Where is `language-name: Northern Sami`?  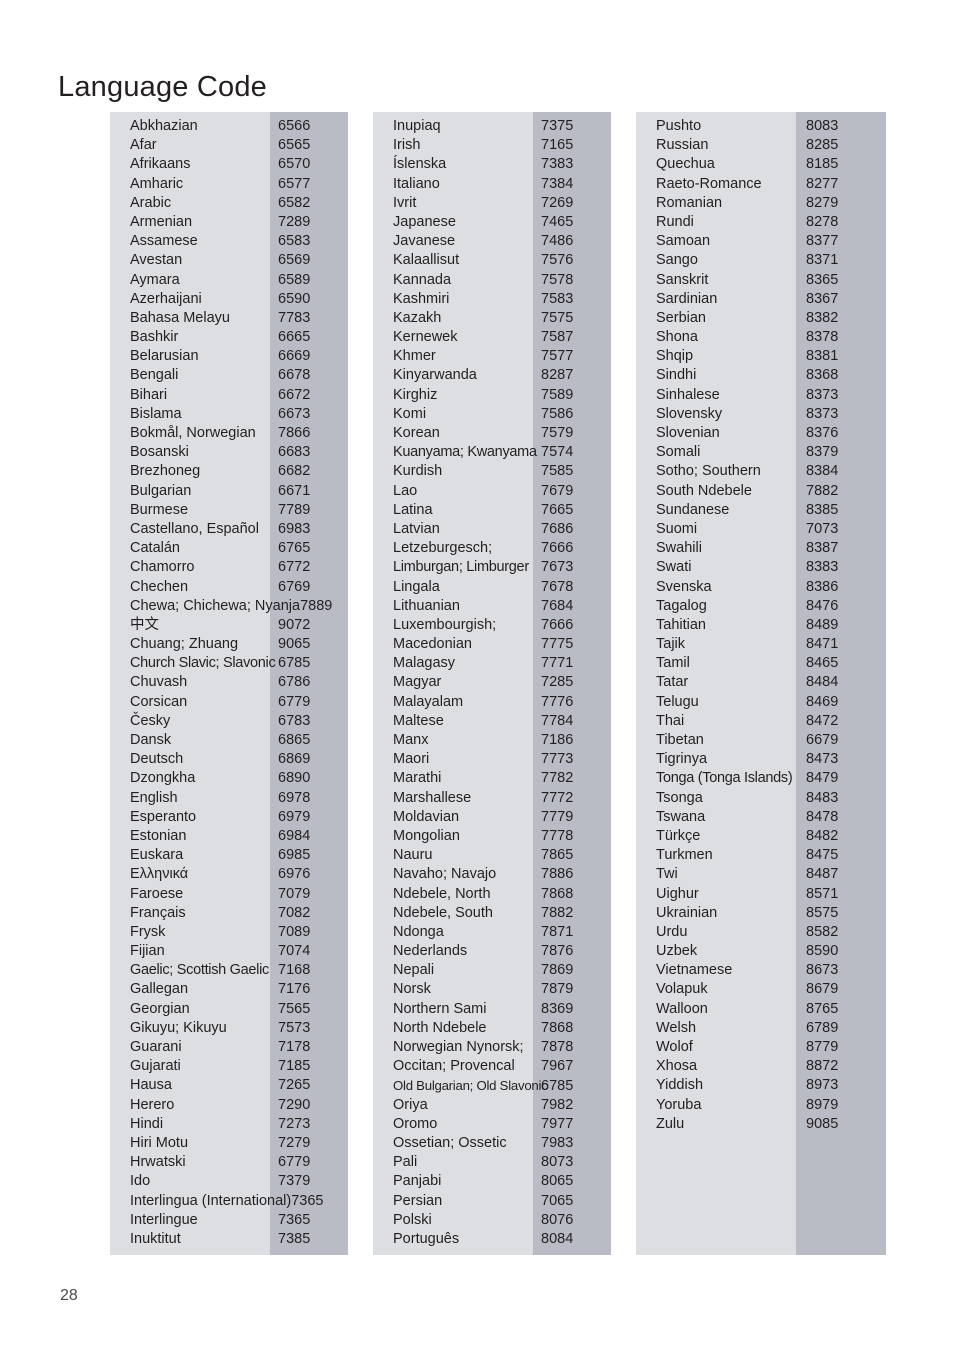 language-name: Northern Sami is located at coordinates (440, 1008).